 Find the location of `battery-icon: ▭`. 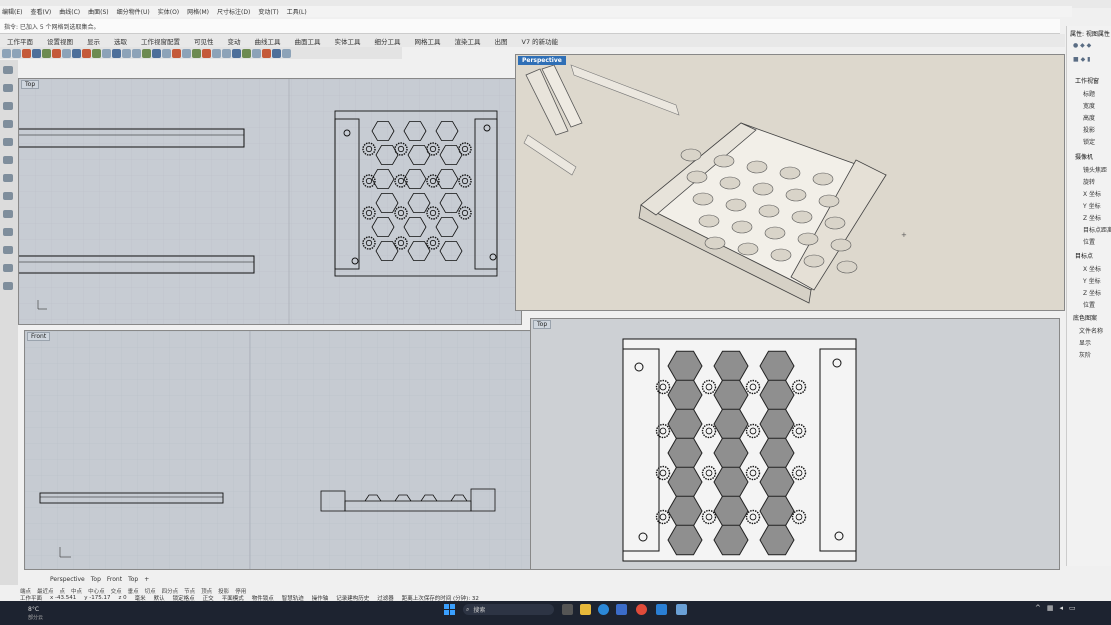

battery-icon: ▭ is located at coordinates (1072, 608).